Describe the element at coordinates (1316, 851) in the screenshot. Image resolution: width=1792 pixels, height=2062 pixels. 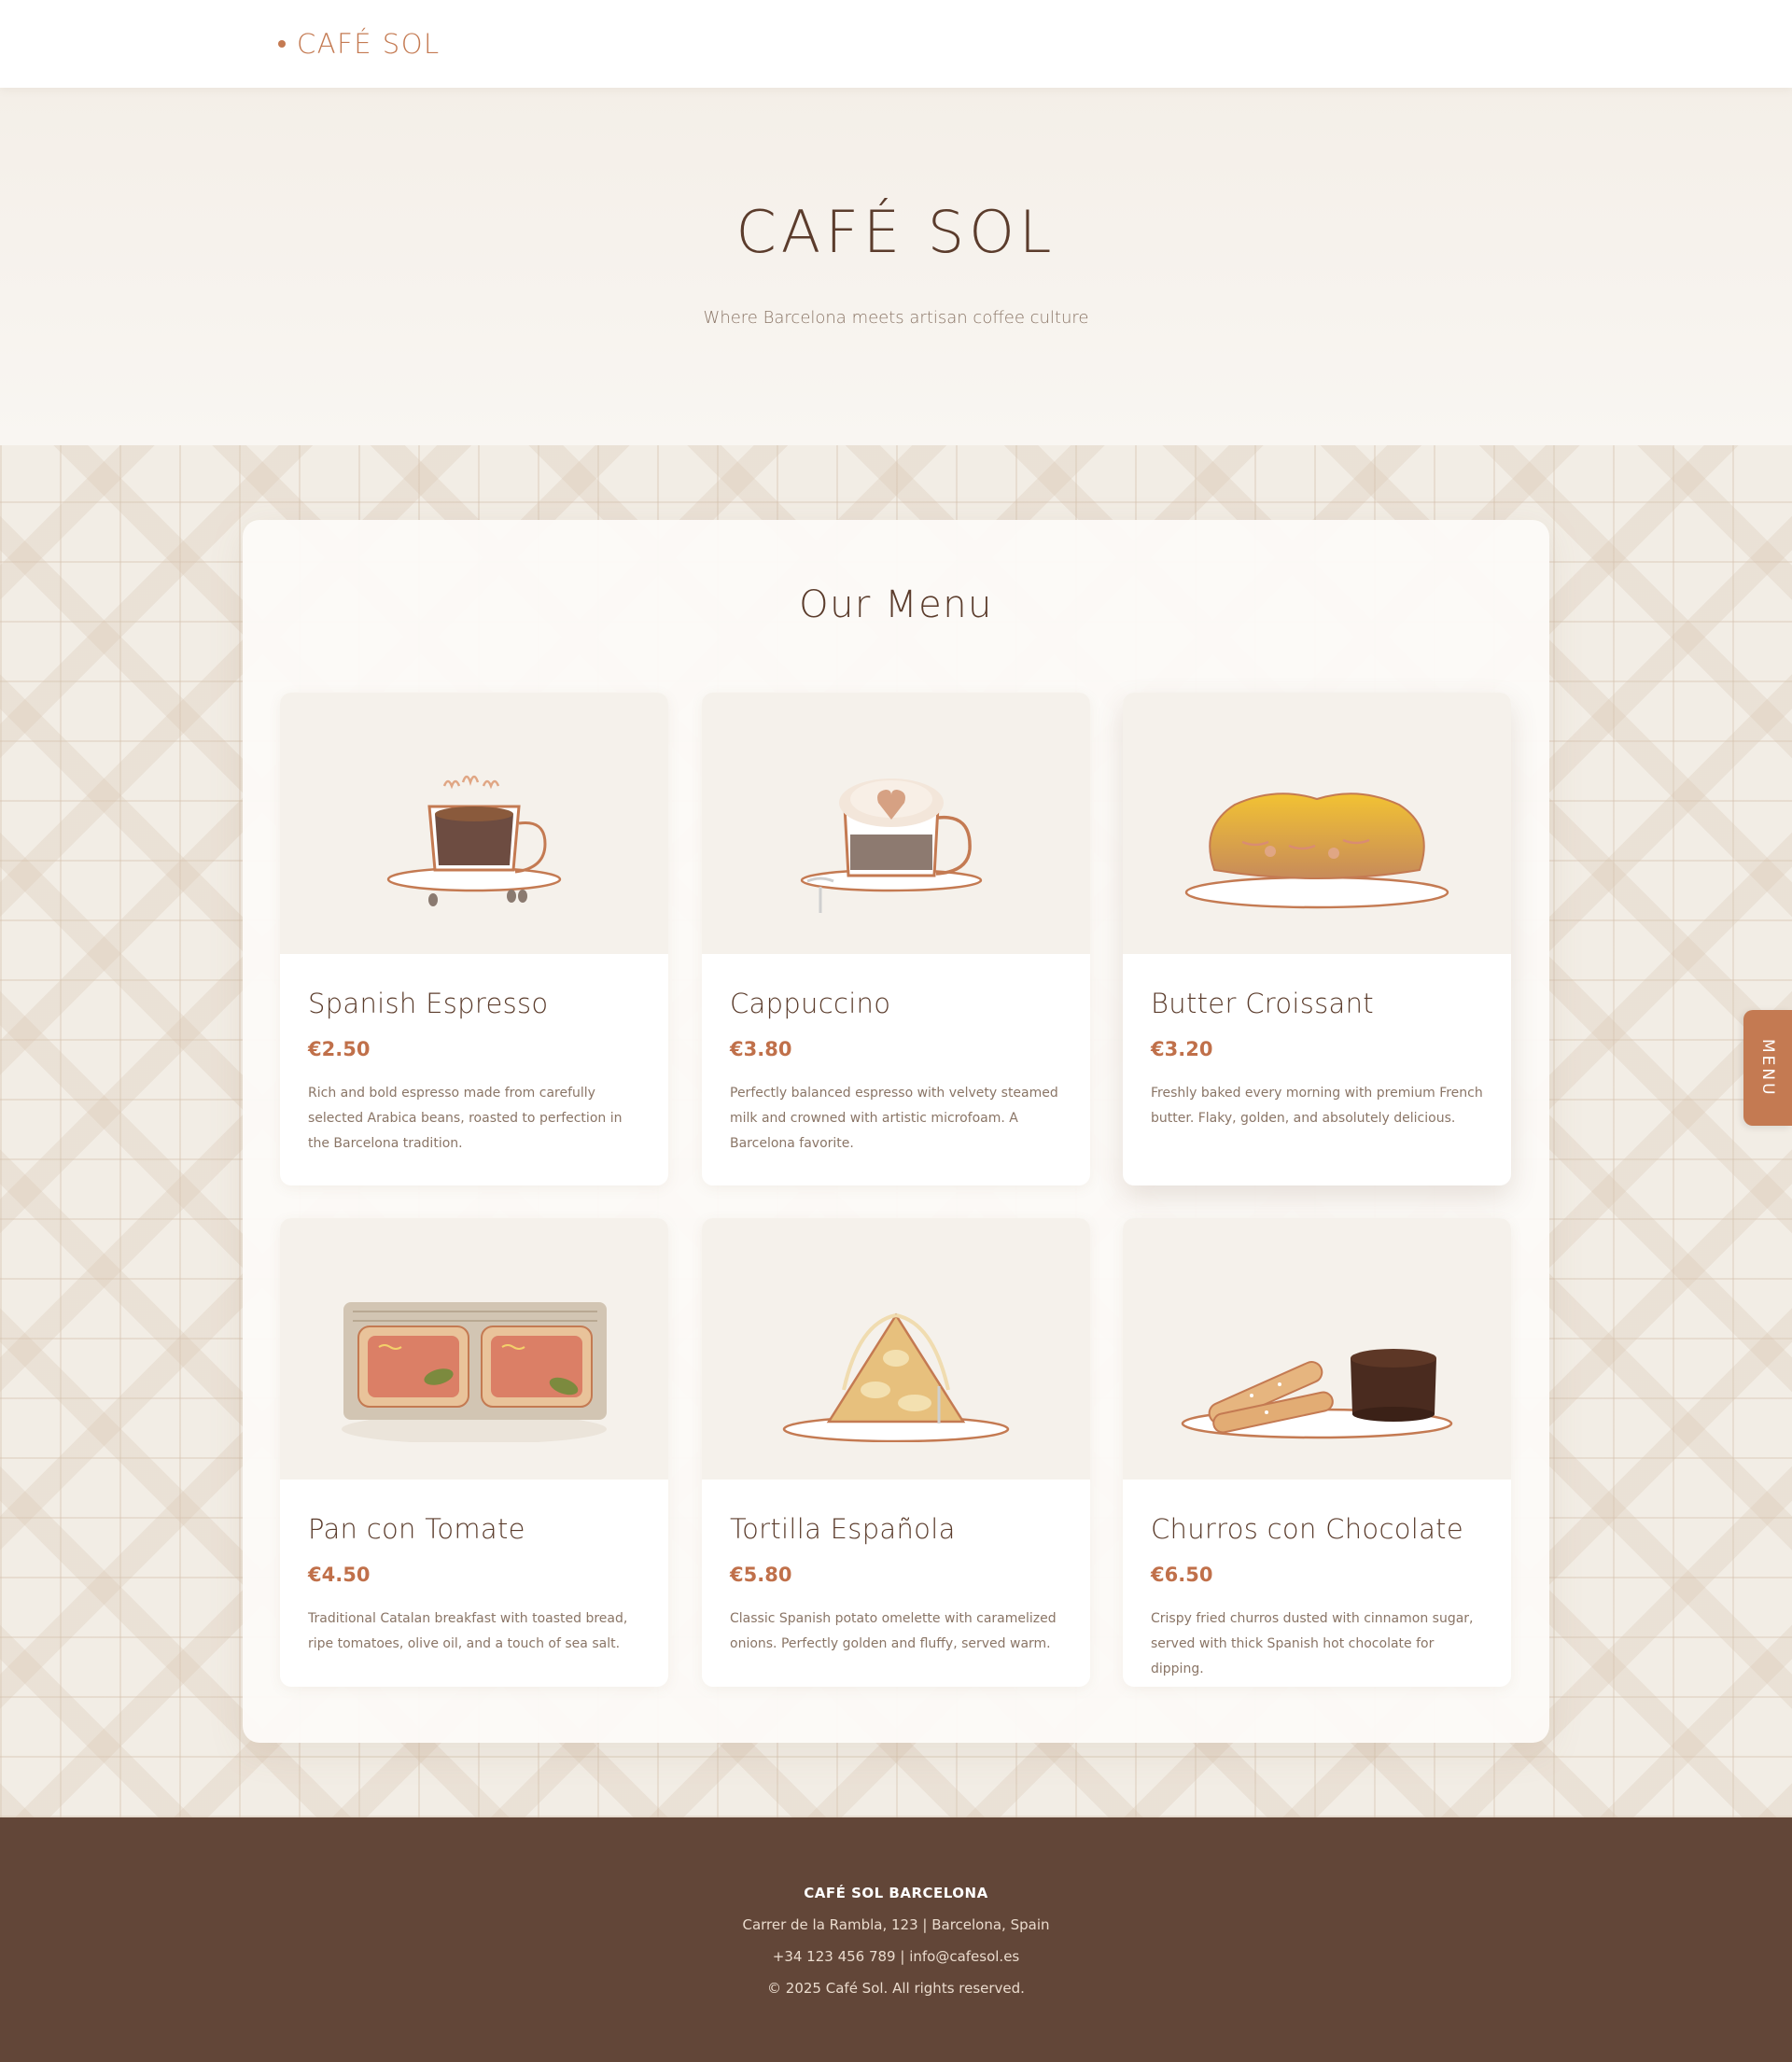
I see `croissant-icon` at that location.